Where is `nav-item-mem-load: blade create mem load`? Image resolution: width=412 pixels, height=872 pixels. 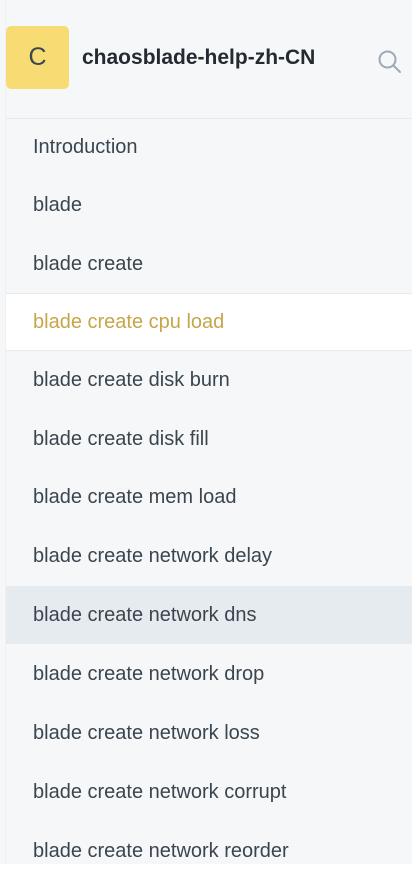 nav-item-mem-load: blade create mem load is located at coordinates (209, 497).